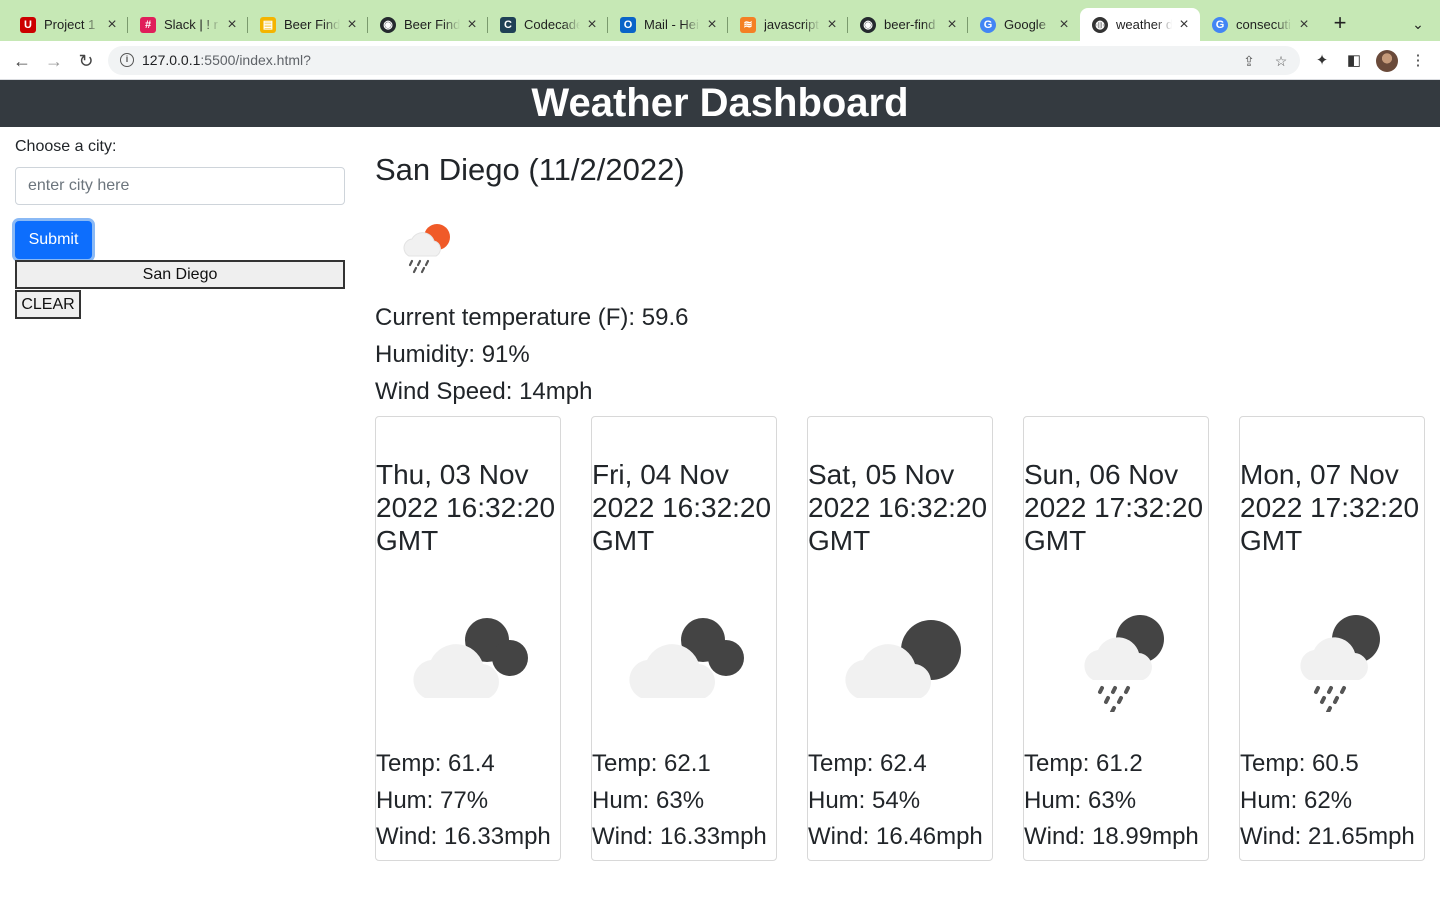 This screenshot has height=900, width=1440. I want to click on current-city-heading: San Diego (11/2/2022), so click(530, 169).